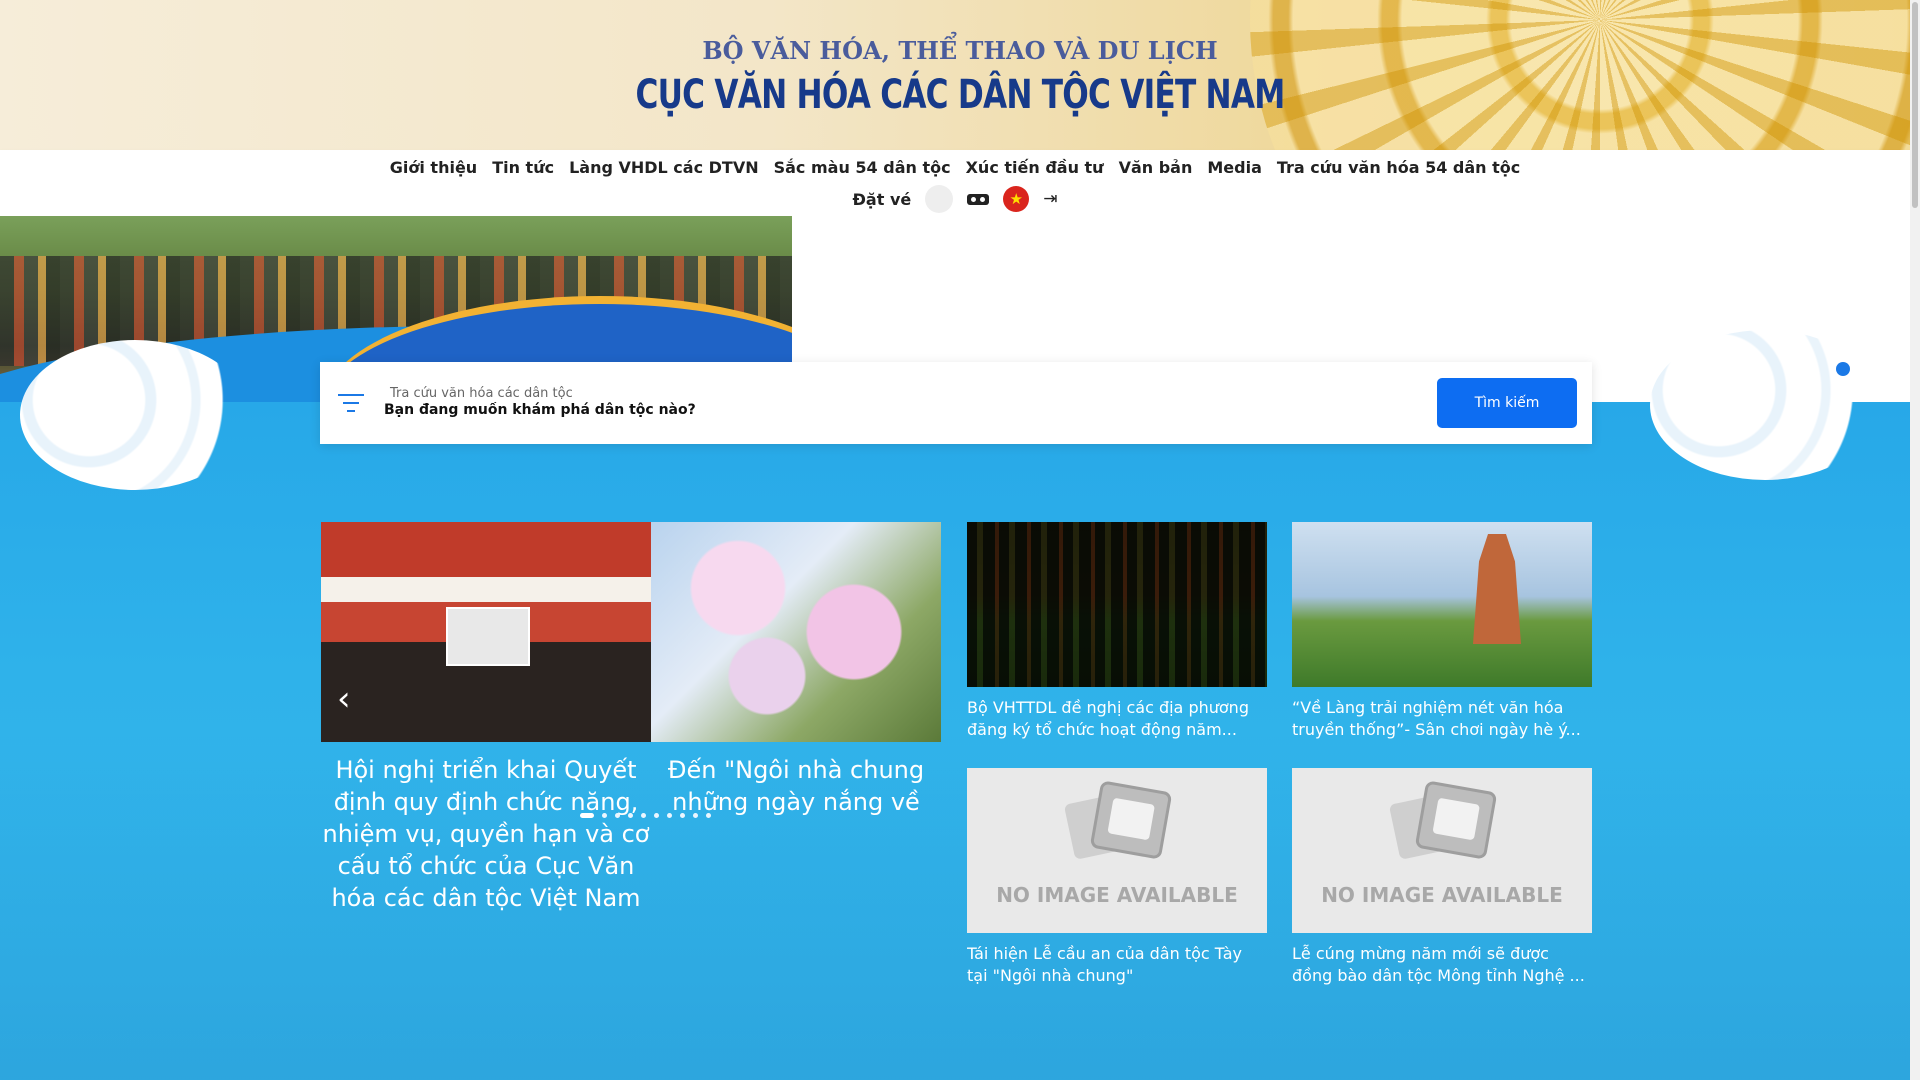 The width and height of the screenshot is (1920, 1080). What do you see at coordinates (764, 410) in the screenshot?
I see `search-input` at bounding box center [764, 410].